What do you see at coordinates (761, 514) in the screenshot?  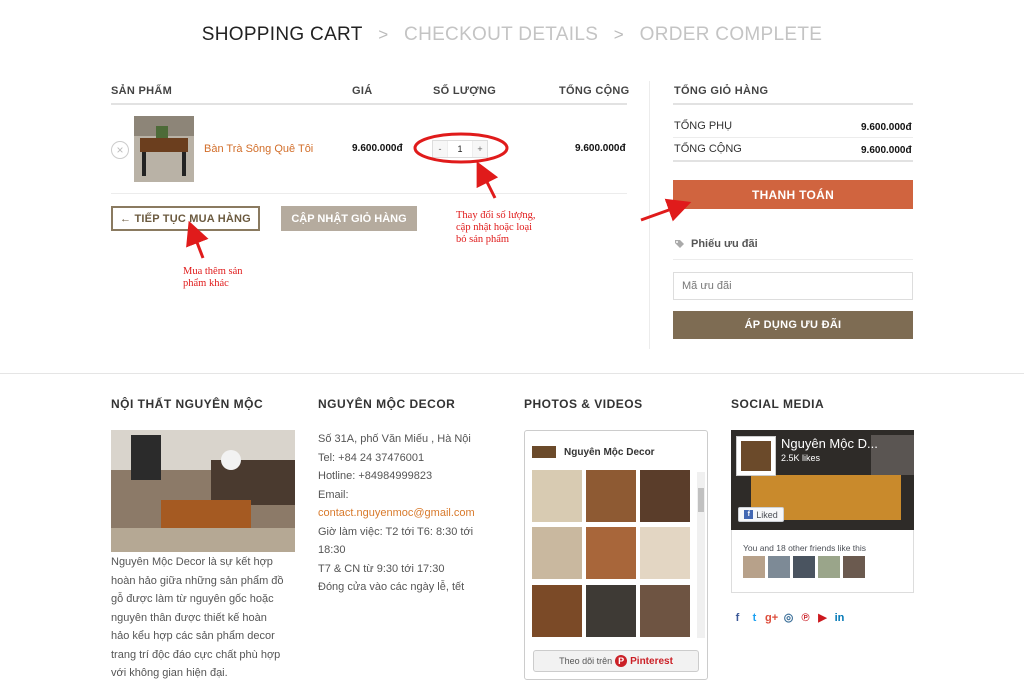 I see `facebook-like-button: f Liked` at bounding box center [761, 514].